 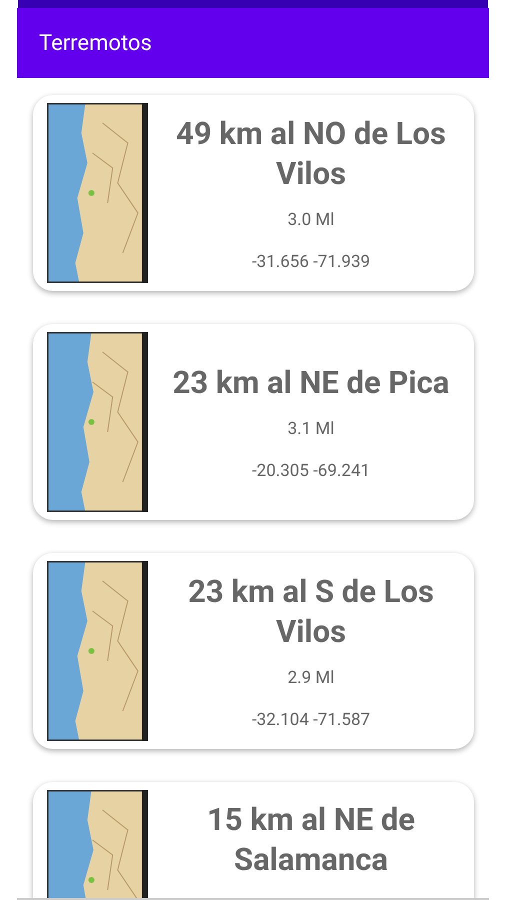 I want to click on earthquake-location: 15 km al NE de Salamanca, so click(x=311, y=840).